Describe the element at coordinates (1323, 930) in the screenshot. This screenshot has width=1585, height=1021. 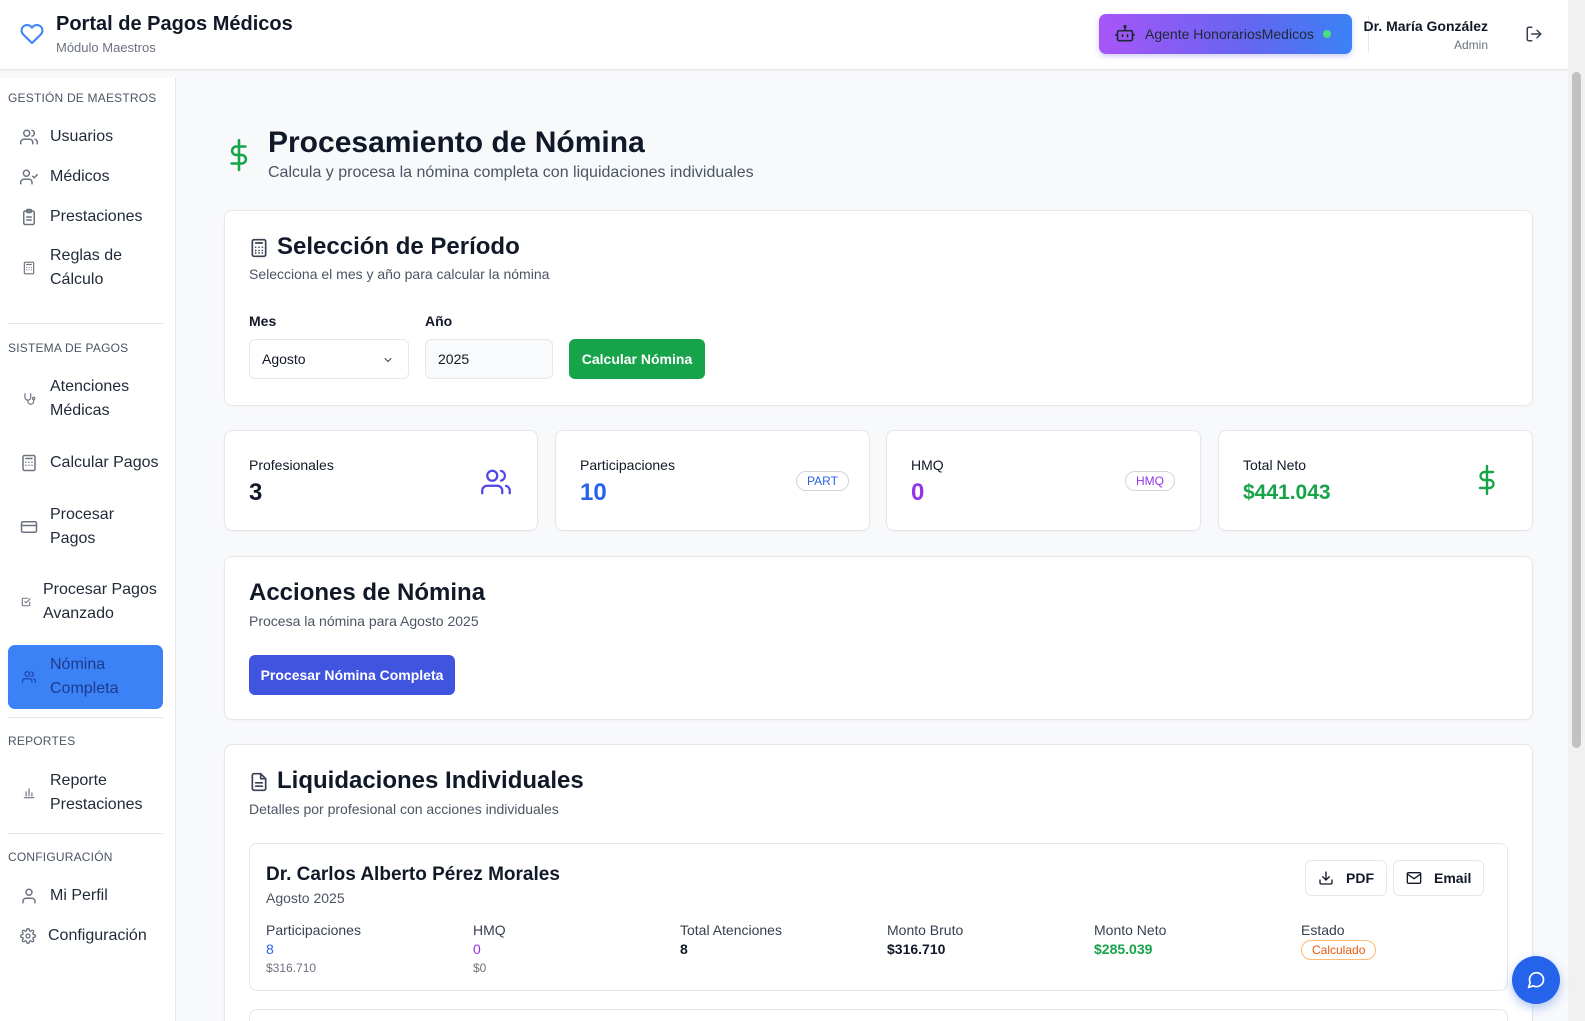
I see `estado-label: Estado` at that location.